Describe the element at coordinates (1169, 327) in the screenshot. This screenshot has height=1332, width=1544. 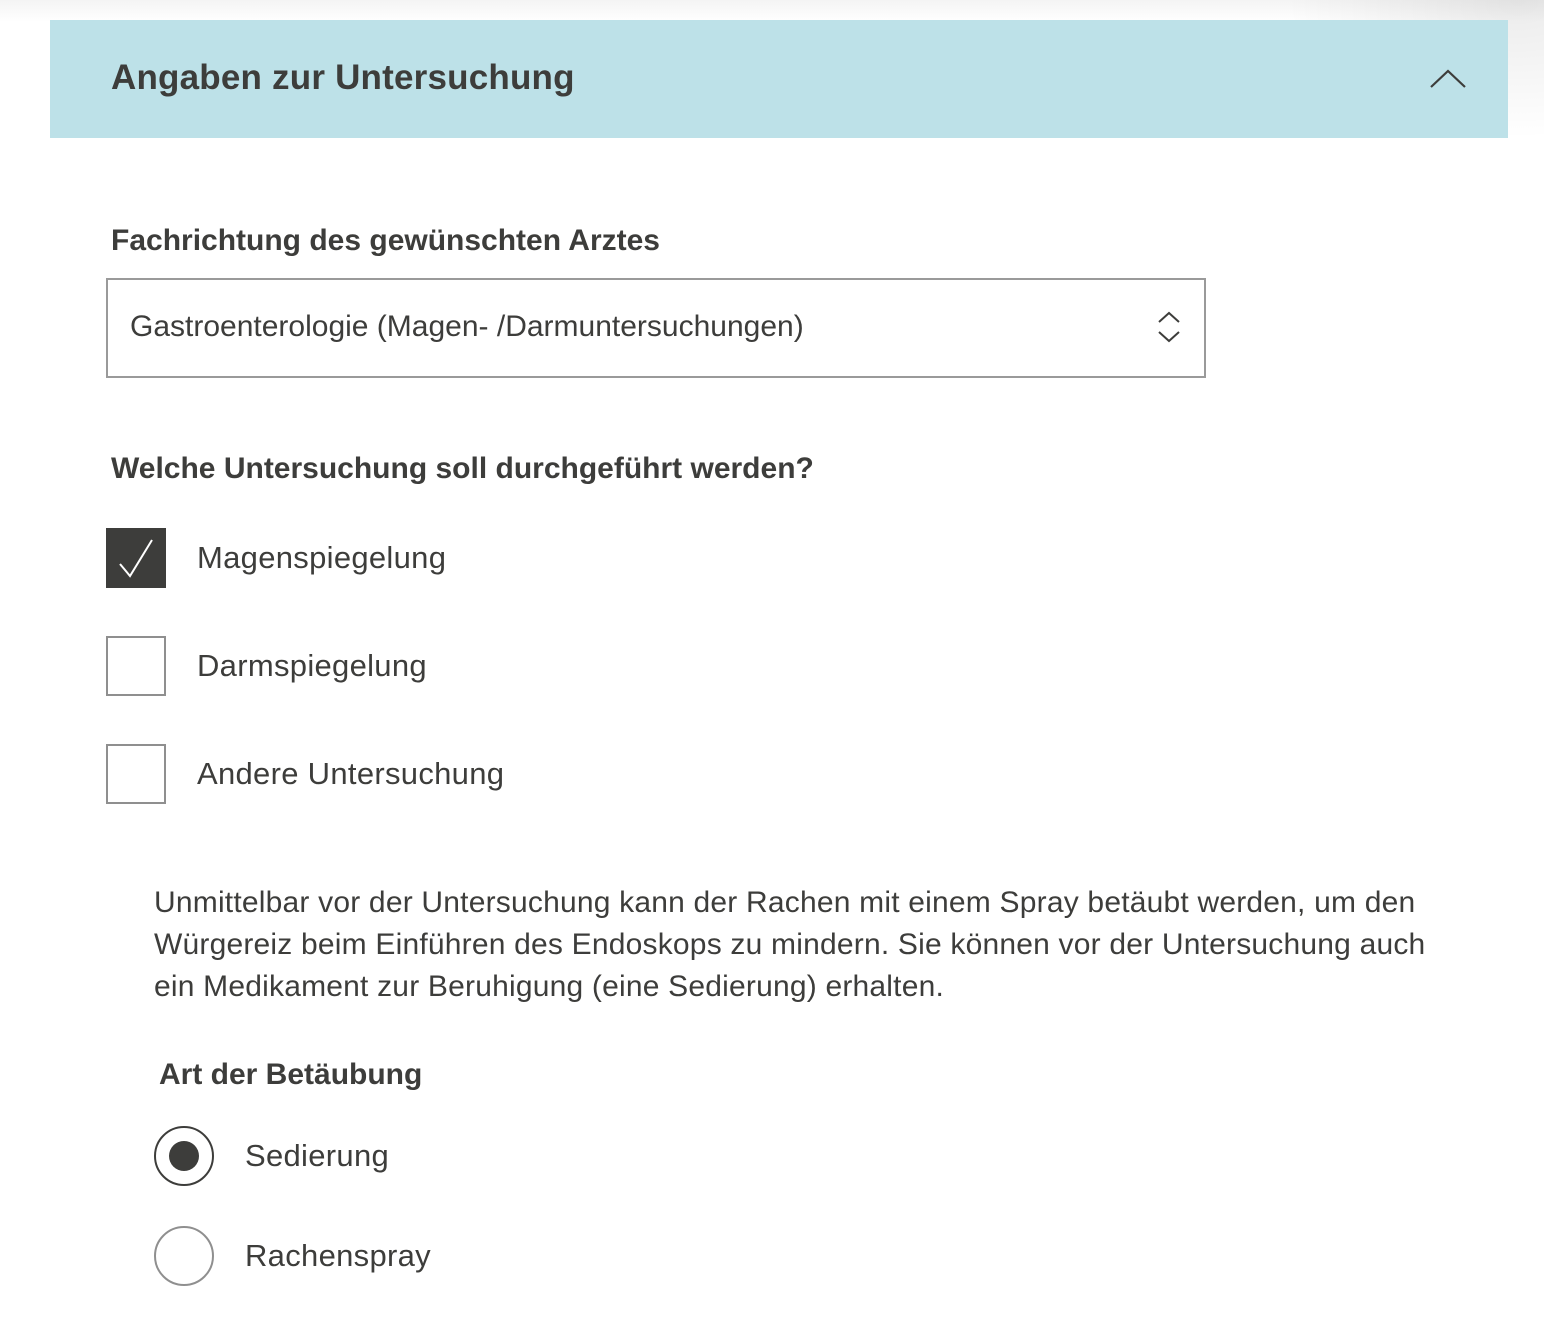
I see `select-arrows-icon` at that location.